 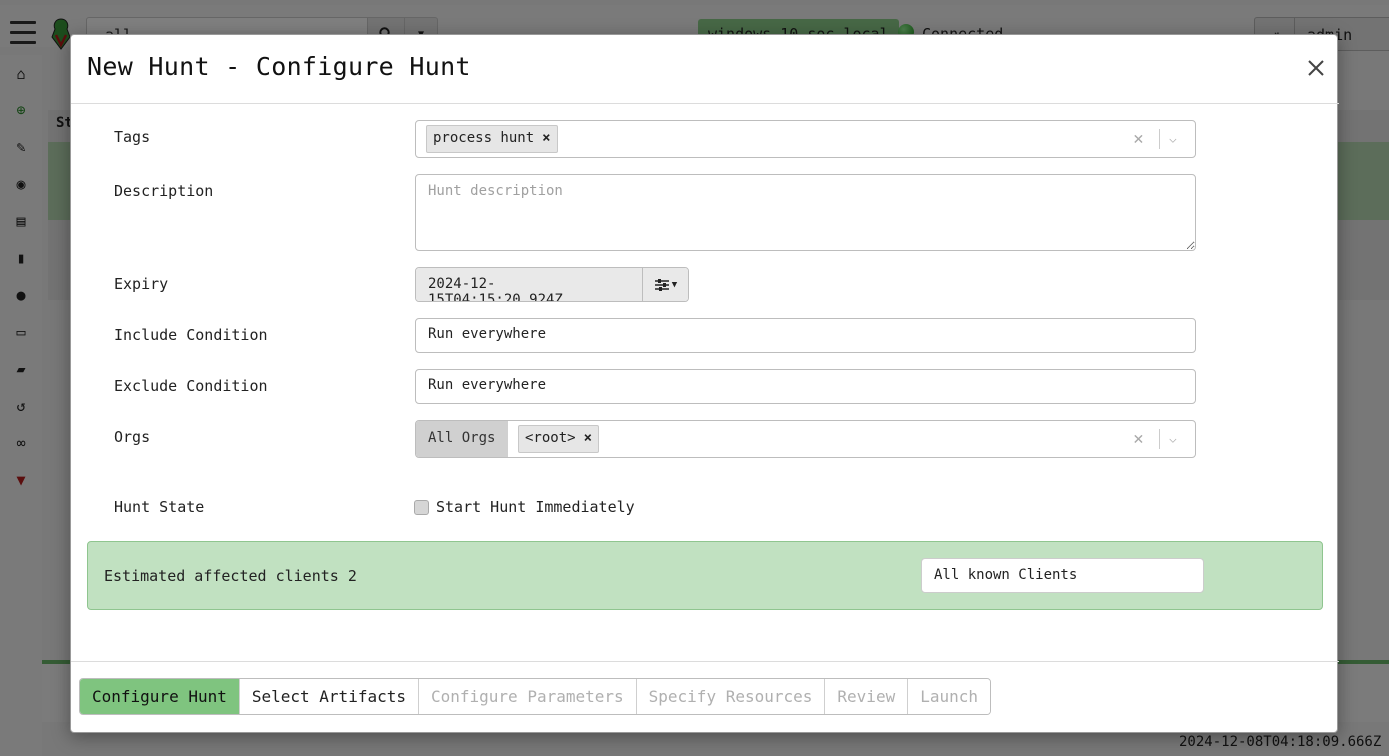 I want to click on caret-down-icon: ▼, so click(x=674, y=284).